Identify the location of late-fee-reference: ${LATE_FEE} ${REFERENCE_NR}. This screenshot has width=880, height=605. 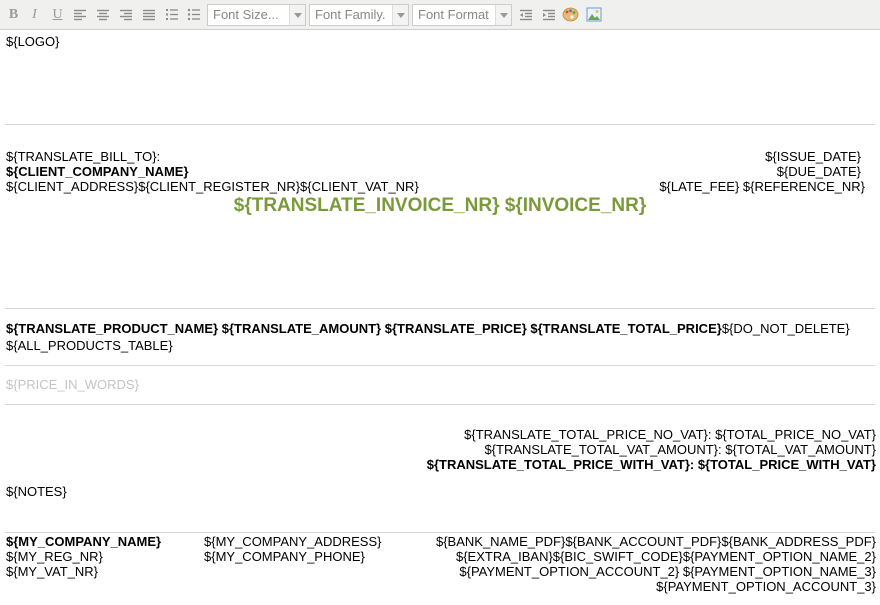
(762, 186).